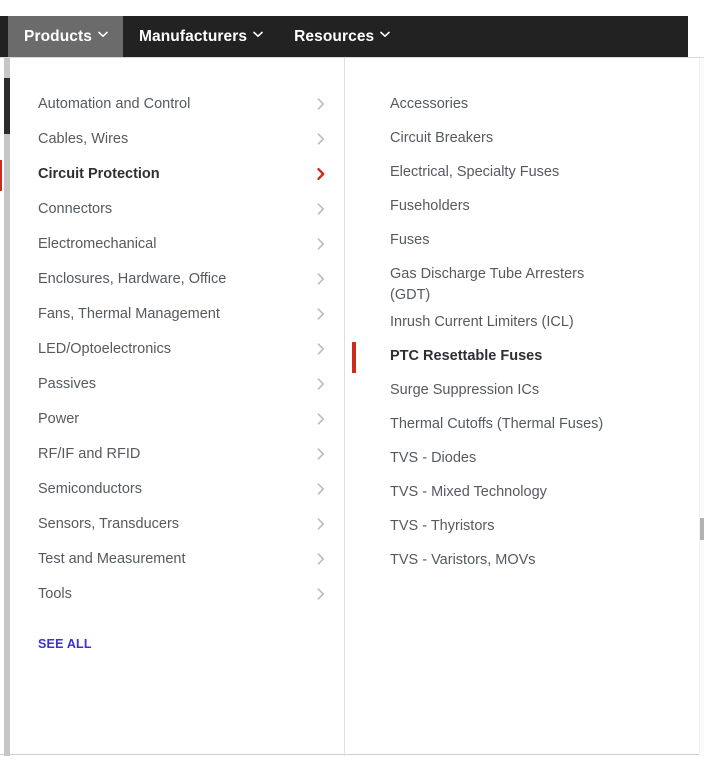 This screenshot has width=704, height=774. What do you see at coordinates (178, 385) in the screenshot?
I see `category-item-passives: Passives` at bounding box center [178, 385].